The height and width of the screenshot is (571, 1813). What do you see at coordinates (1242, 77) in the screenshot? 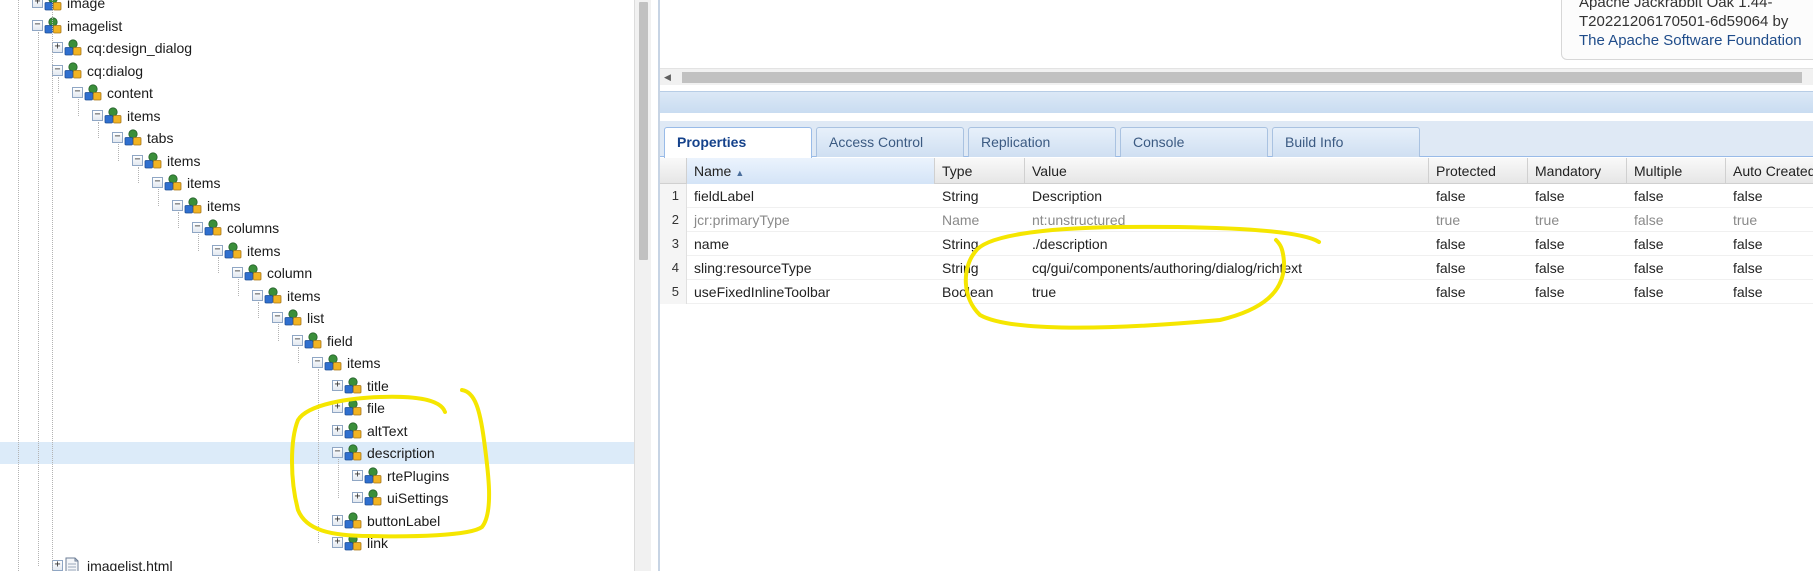
I see `horizontal-scrollbar-thumb` at bounding box center [1242, 77].